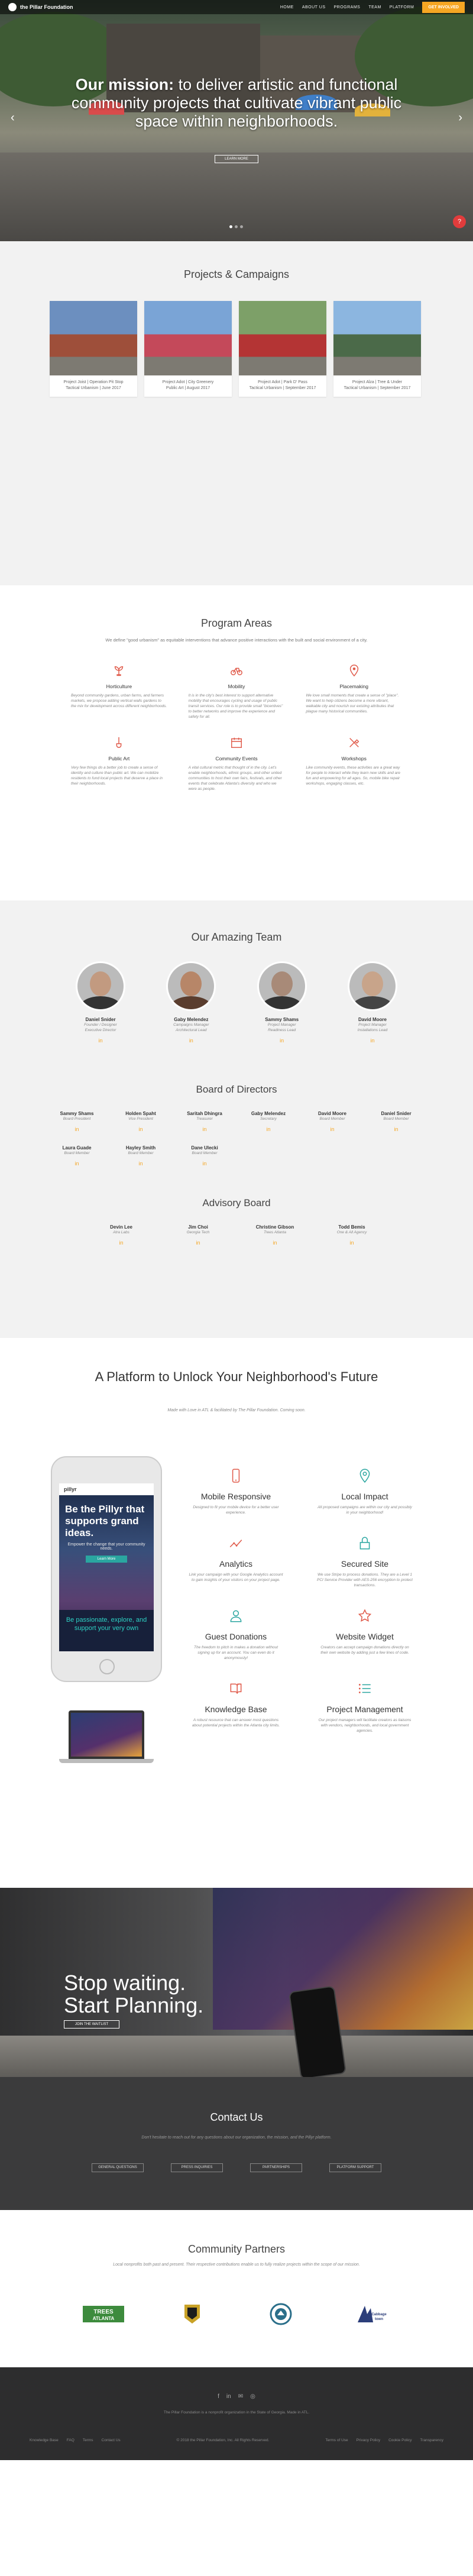 This screenshot has width=473, height=2576. I want to click on person-role: Vice President, so click(141, 1119).